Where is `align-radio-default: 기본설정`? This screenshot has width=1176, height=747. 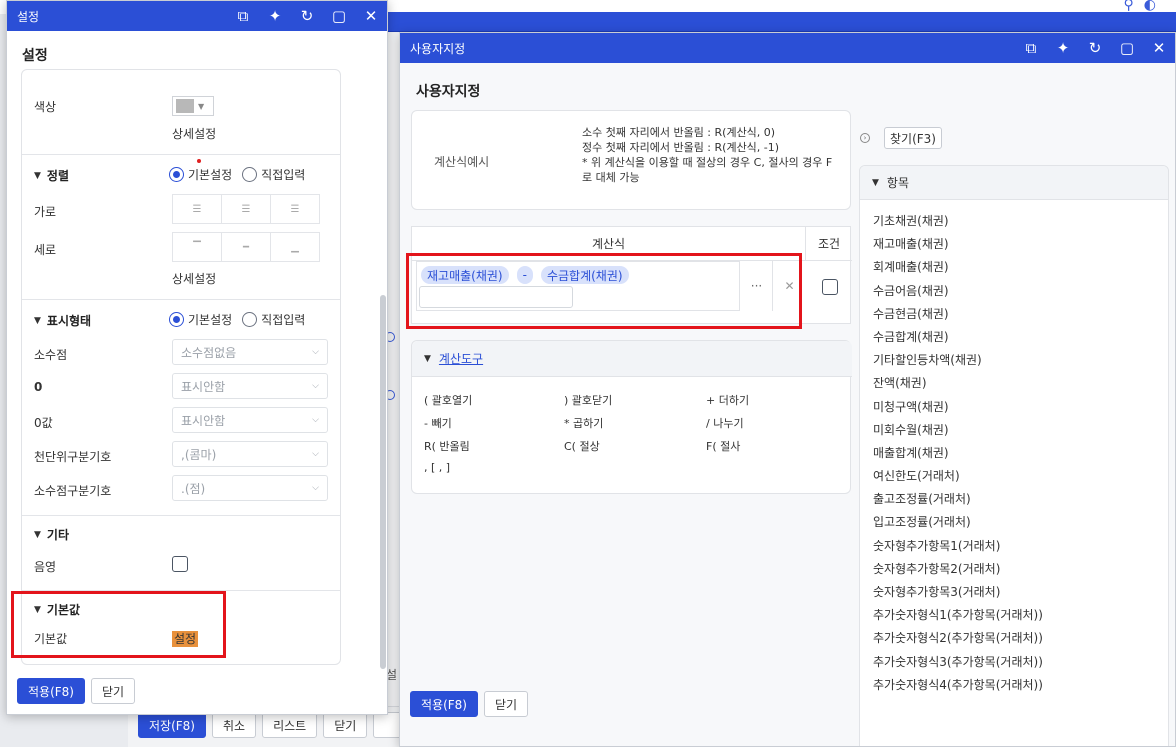
align-radio-default: 기본설정 is located at coordinates (200, 174).